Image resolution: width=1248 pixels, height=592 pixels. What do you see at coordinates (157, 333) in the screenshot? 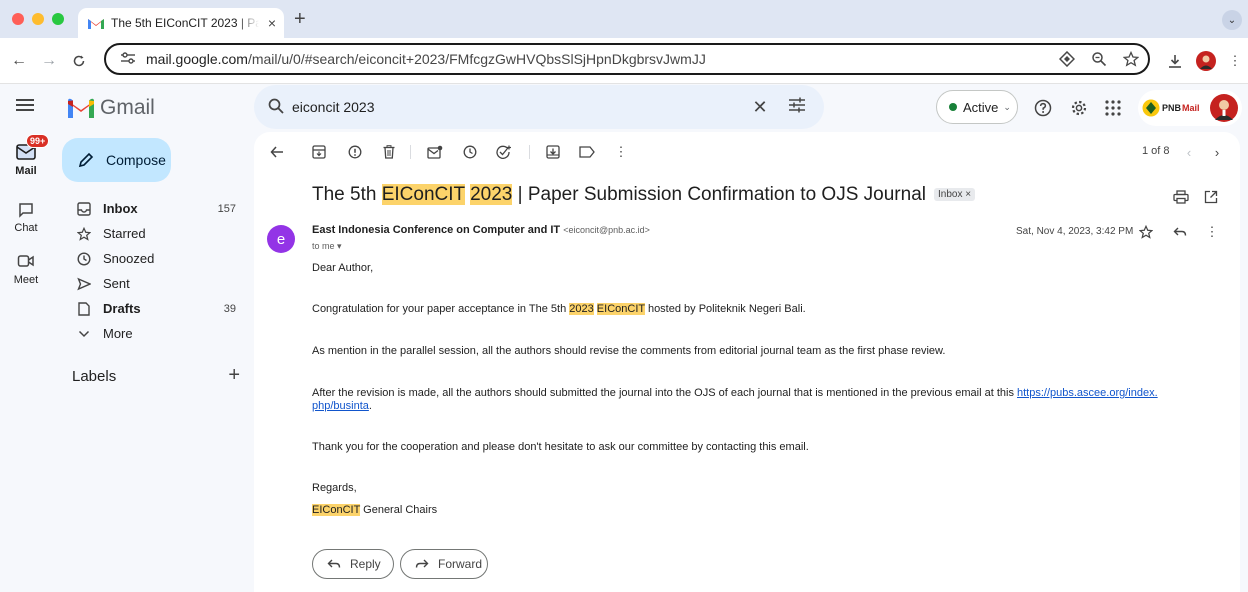
I see `sidebar-item-more: More` at bounding box center [157, 333].